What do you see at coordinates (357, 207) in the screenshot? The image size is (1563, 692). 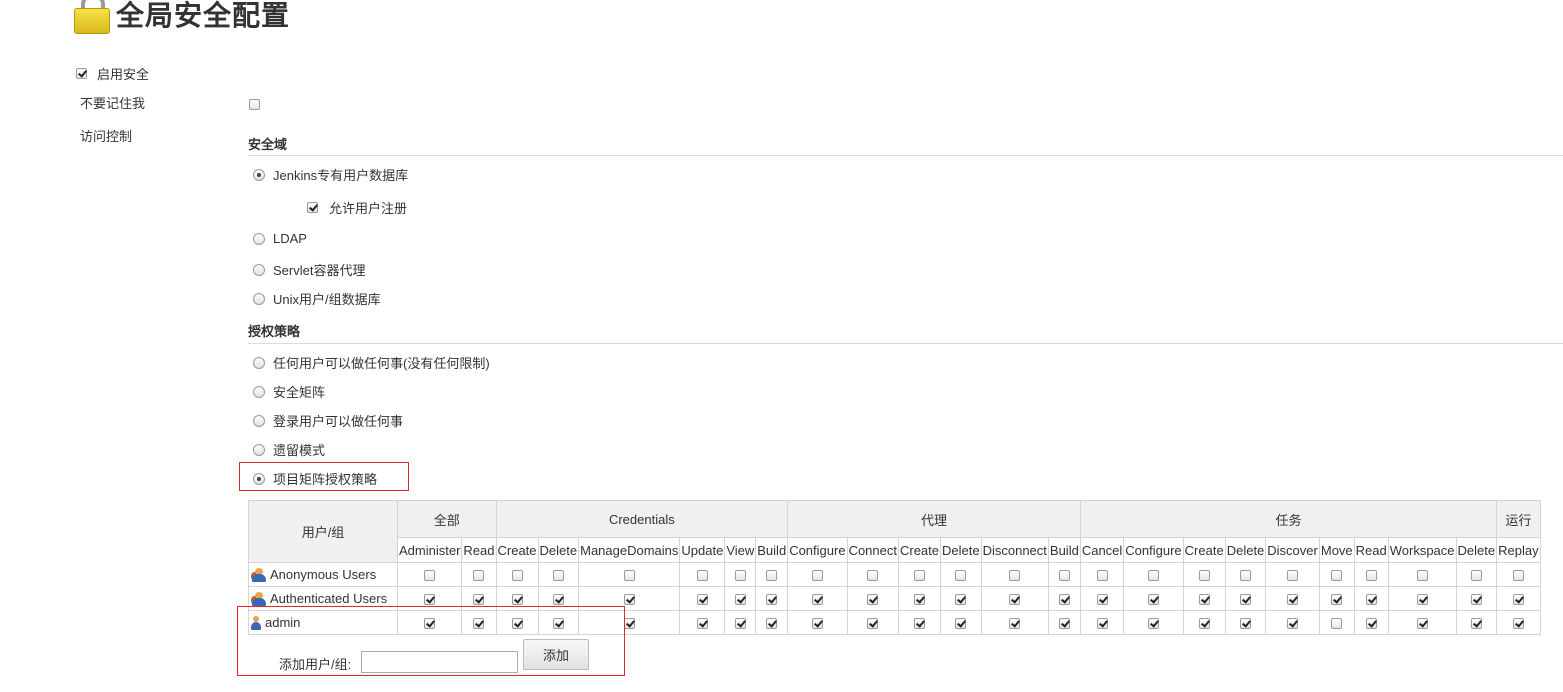 I see `allow-signup-row: 允许用户注册` at bounding box center [357, 207].